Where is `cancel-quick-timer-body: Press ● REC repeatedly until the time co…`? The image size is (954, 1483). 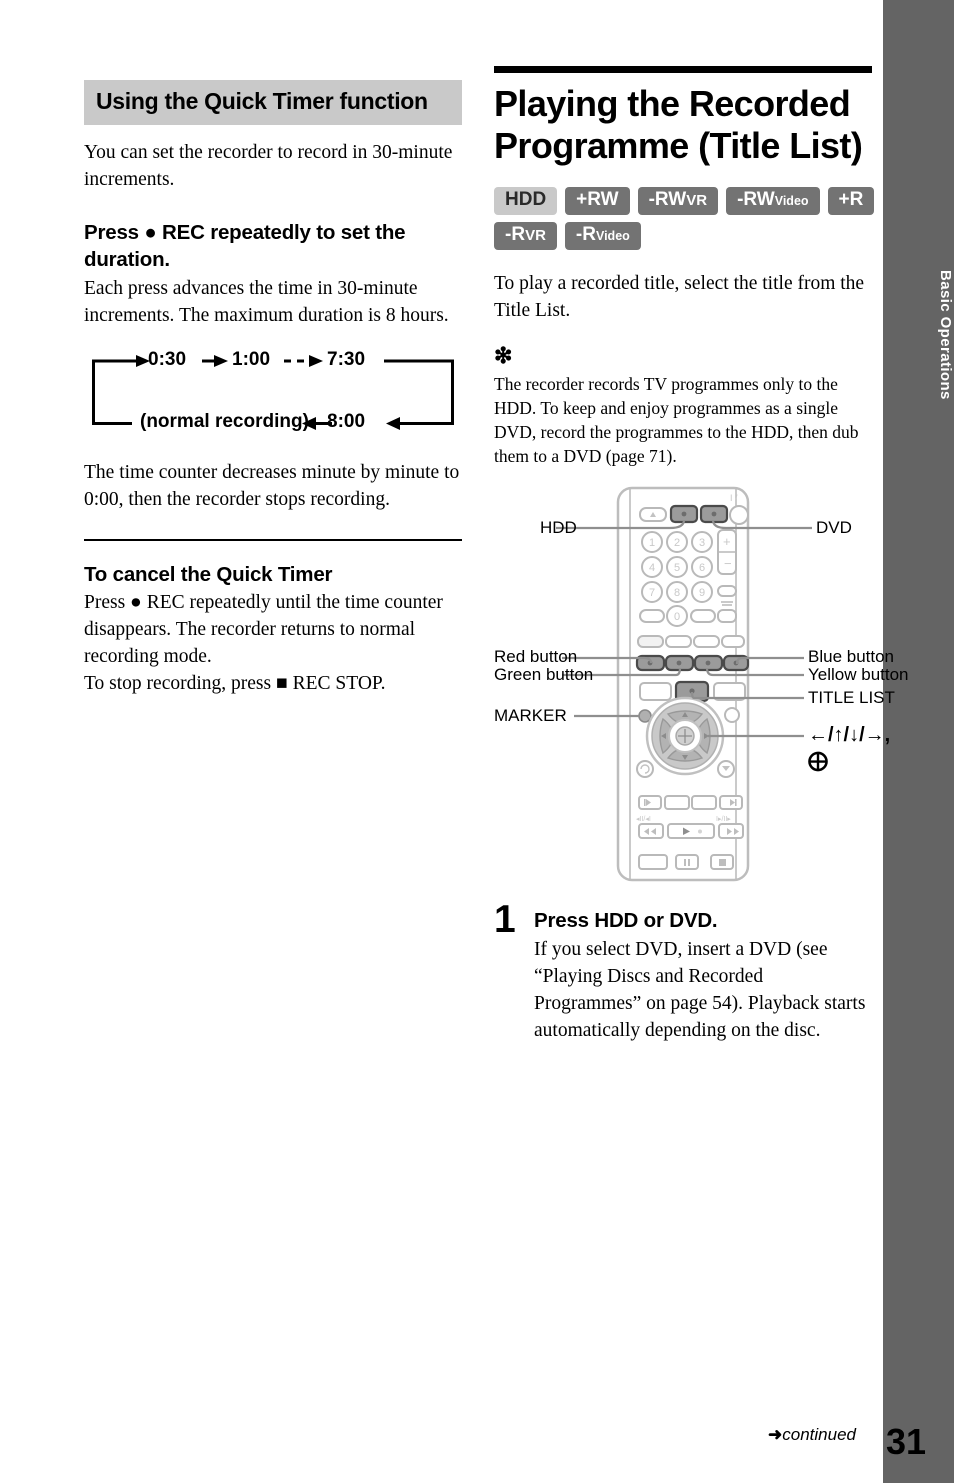
cancel-quick-timer-body: Press ● REC repeatedly until the time co… is located at coordinates (263, 629).